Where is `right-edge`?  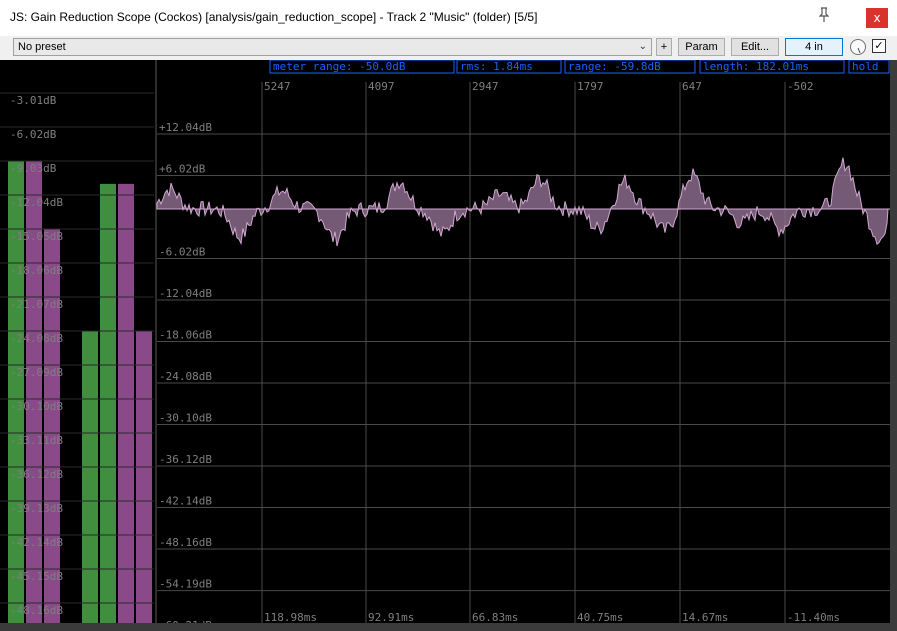
right-edge is located at coordinates (893, 345).